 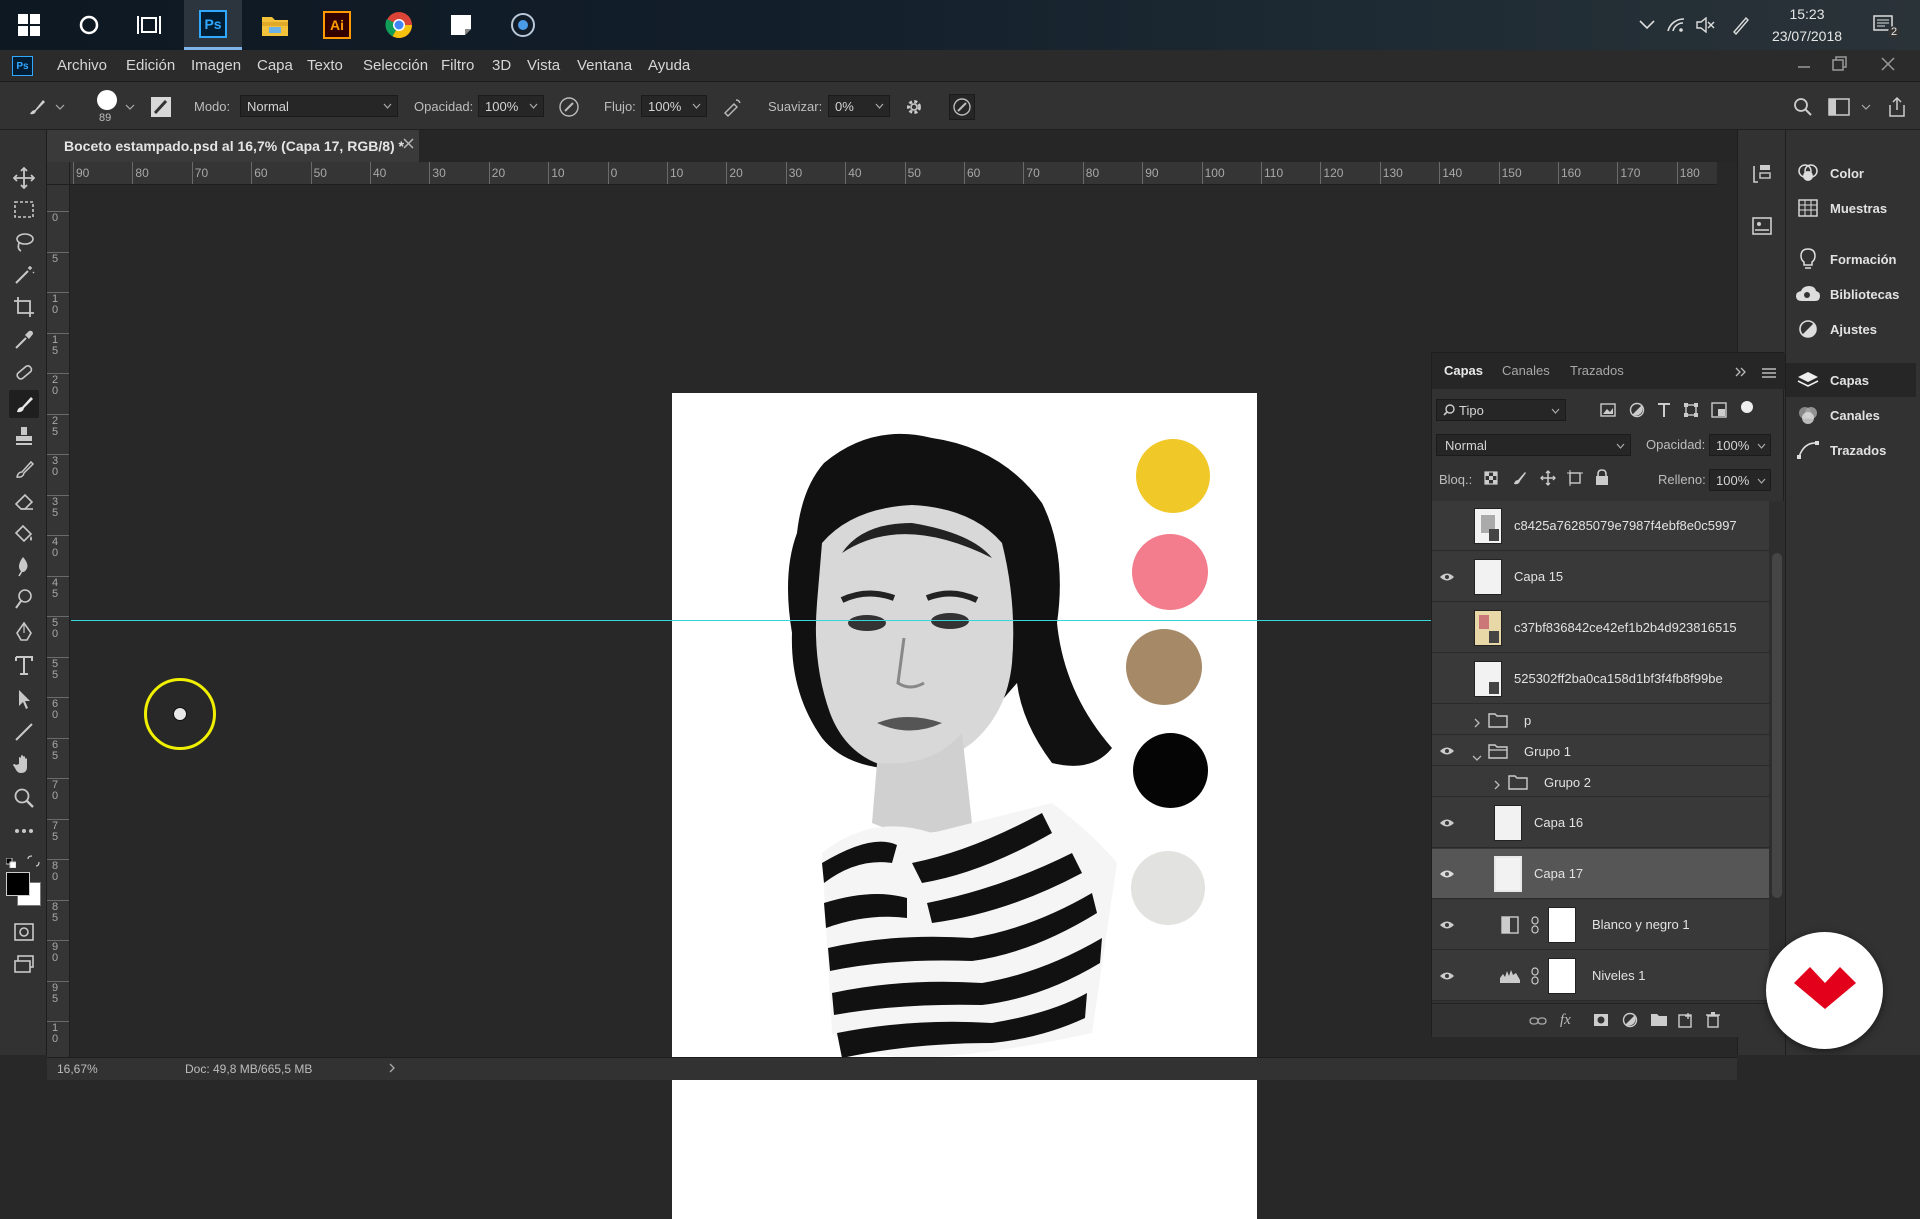 I want to click on layer-row: Capa 15, so click(x=1600, y=577).